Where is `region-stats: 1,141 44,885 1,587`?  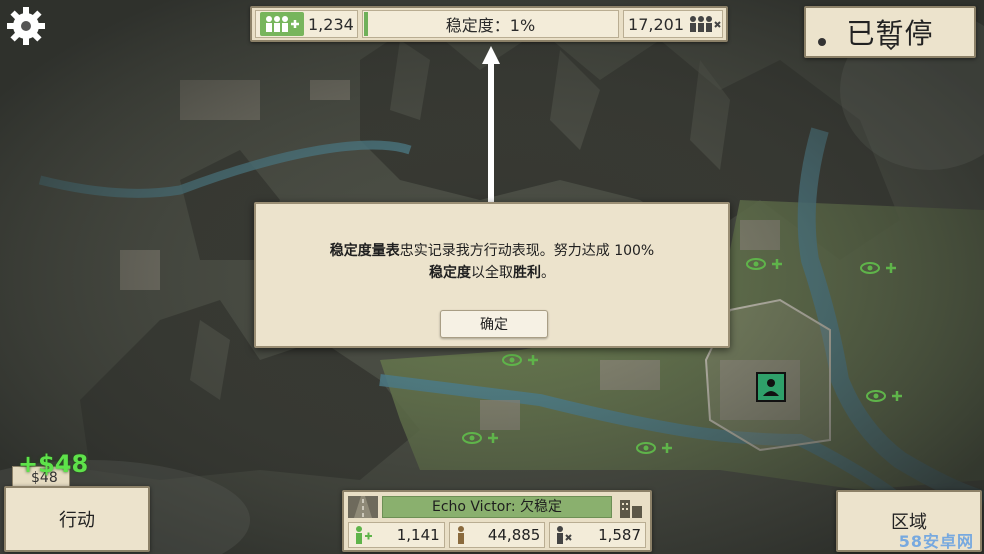 region-stats: 1,141 44,885 1,587 is located at coordinates (497, 535).